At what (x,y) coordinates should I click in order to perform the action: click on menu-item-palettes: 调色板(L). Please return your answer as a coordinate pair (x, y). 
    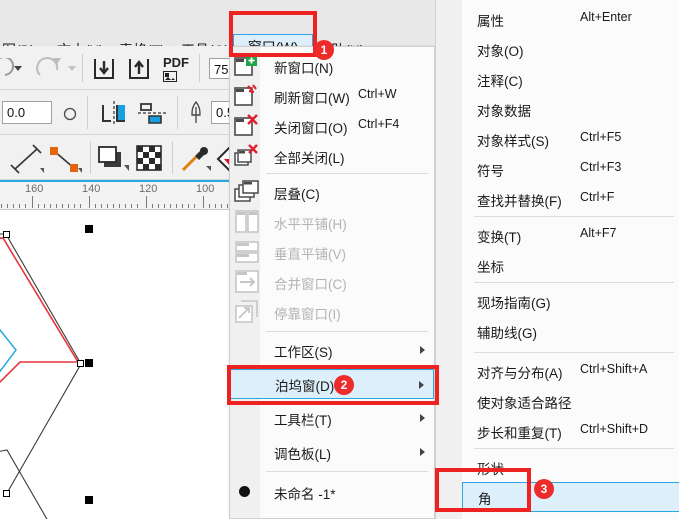
    Looking at the image, I should click on (332, 452).